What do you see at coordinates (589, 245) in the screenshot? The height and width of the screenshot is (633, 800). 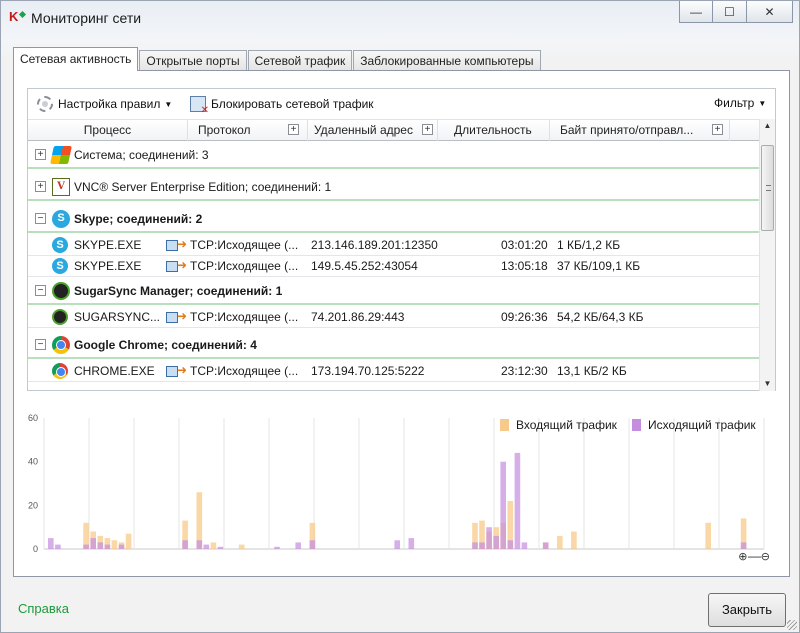 I see `bytes-cell: 1 КБ/1,2 КБ` at bounding box center [589, 245].